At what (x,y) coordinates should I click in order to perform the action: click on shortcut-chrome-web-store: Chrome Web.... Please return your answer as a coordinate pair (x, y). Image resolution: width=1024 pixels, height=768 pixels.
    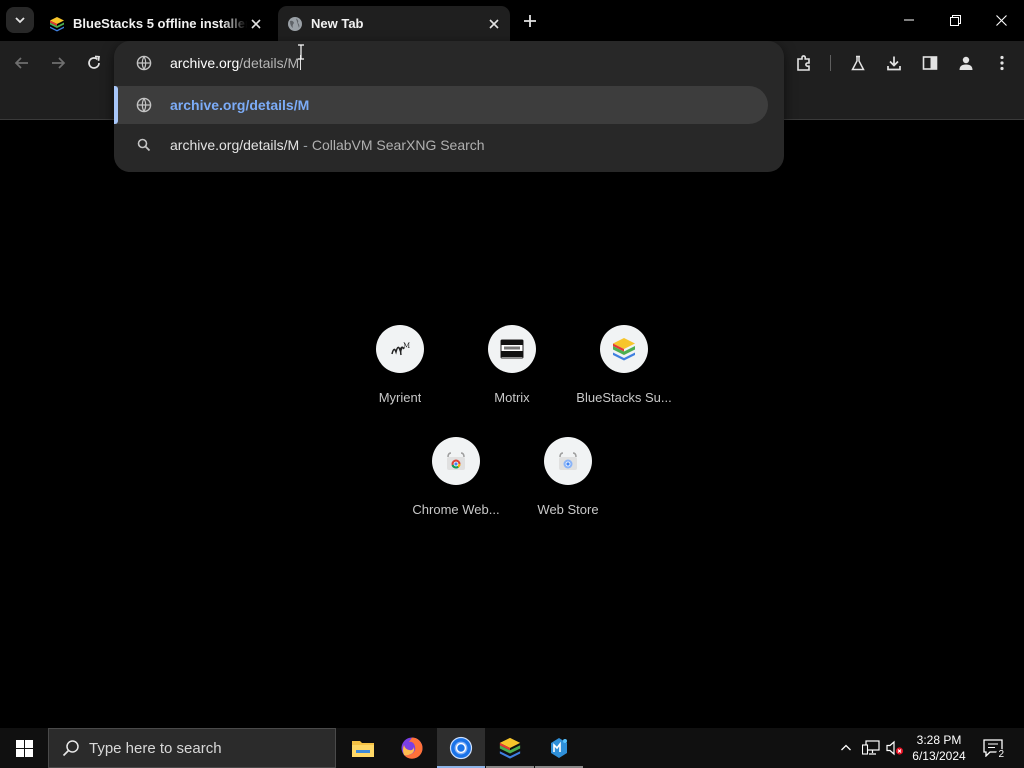
    Looking at the image, I should click on (456, 485).